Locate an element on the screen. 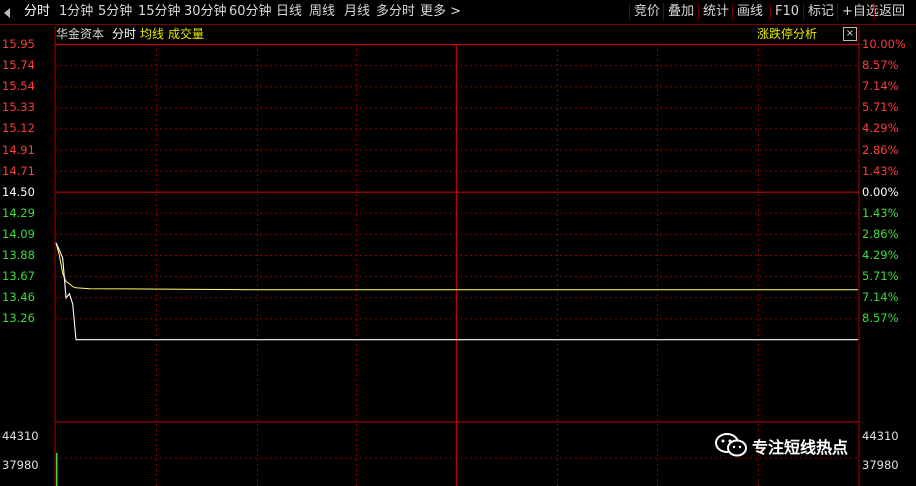 This screenshot has height=486, width=916. price-tick-label: 13.67 is located at coordinates (18, 276).